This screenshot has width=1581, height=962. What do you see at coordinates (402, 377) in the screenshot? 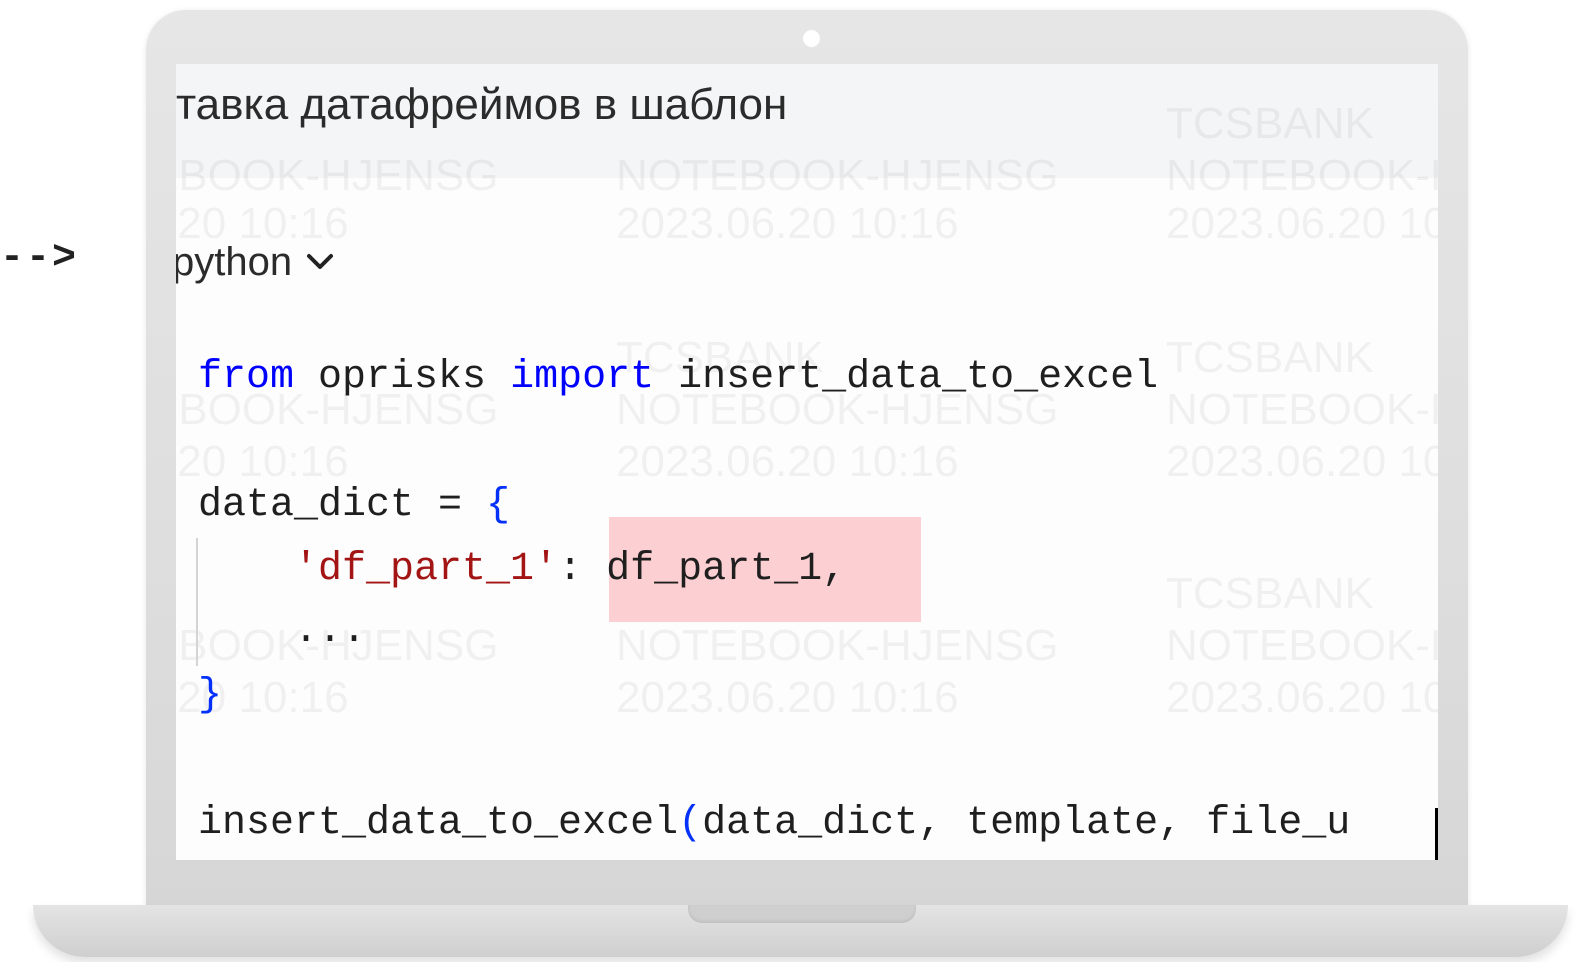
I see `module-name: oprisks` at bounding box center [402, 377].